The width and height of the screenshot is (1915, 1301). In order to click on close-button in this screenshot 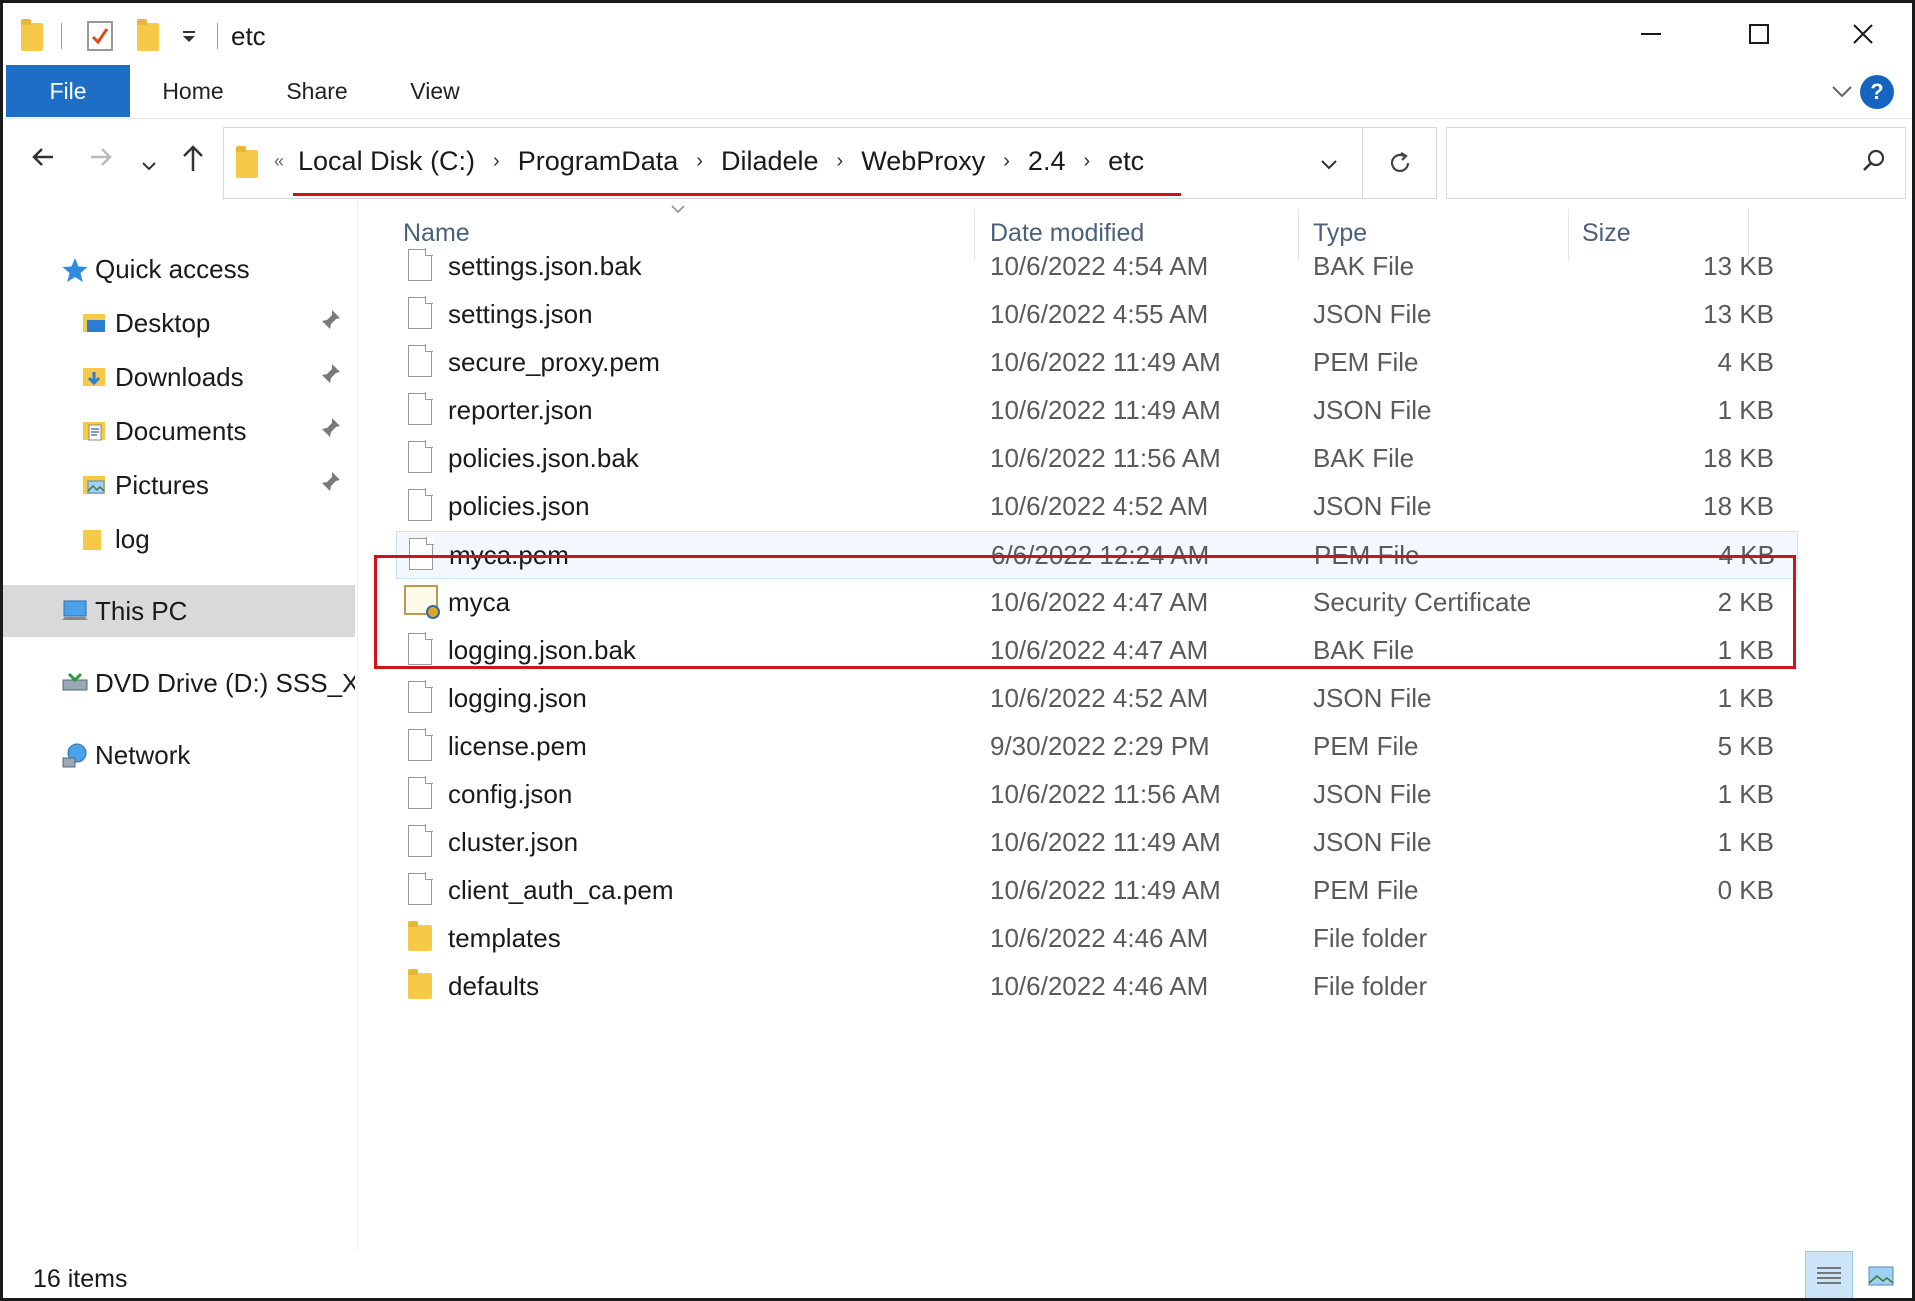, I will do `click(1861, 34)`.